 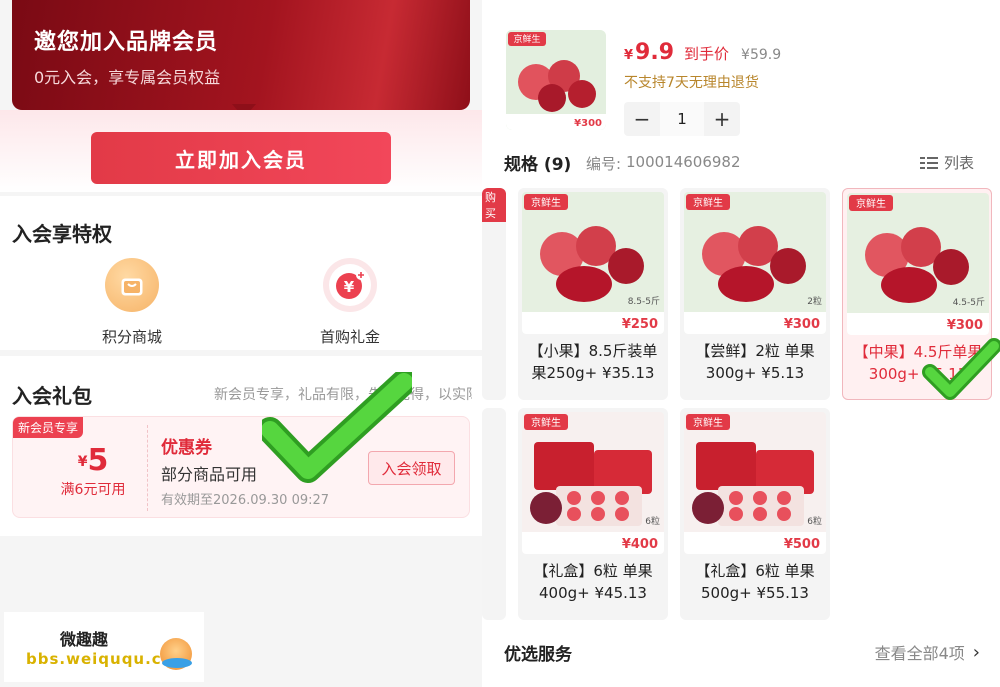 What do you see at coordinates (349, 337) in the screenshot?
I see `privilege-label: 首购礼金` at bounding box center [349, 337].